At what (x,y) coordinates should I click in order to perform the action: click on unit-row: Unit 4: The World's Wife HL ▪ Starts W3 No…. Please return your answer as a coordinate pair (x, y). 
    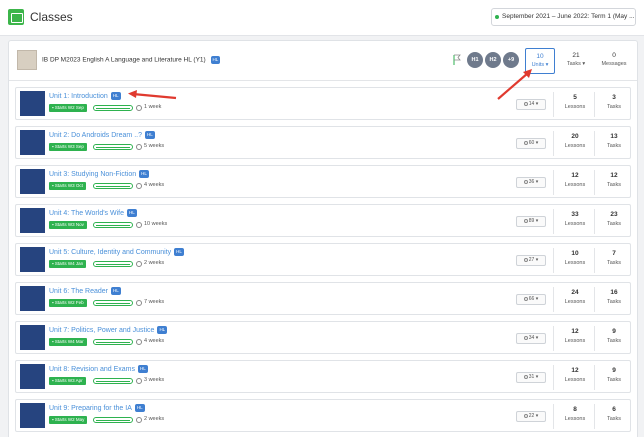
    Looking at the image, I should click on (323, 220).